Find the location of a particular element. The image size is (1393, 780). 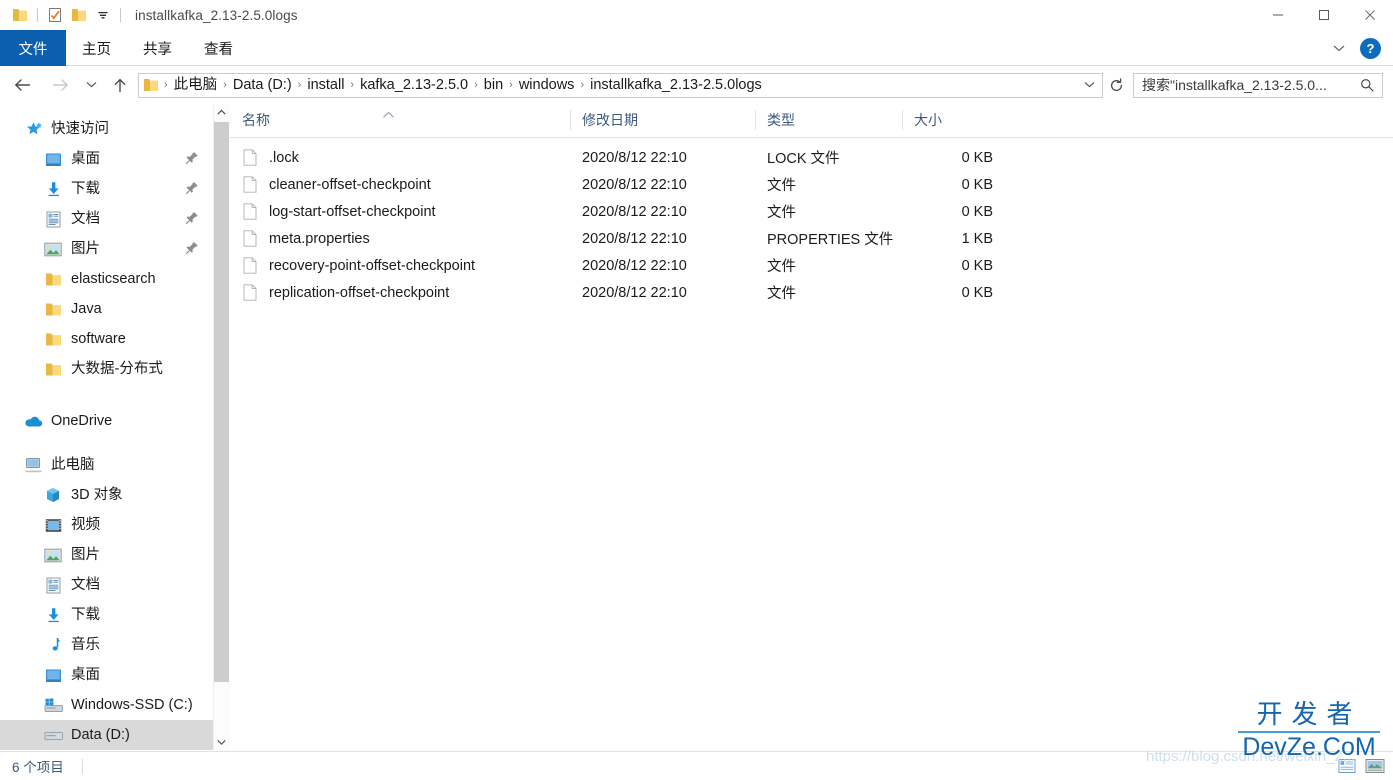

file-name-cell: log-start-offset-checkpoint is located at coordinates (400, 212).